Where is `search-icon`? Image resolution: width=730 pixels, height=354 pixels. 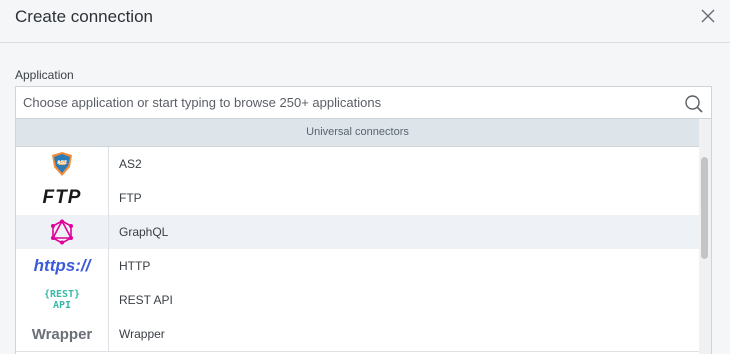
search-icon is located at coordinates (694, 104).